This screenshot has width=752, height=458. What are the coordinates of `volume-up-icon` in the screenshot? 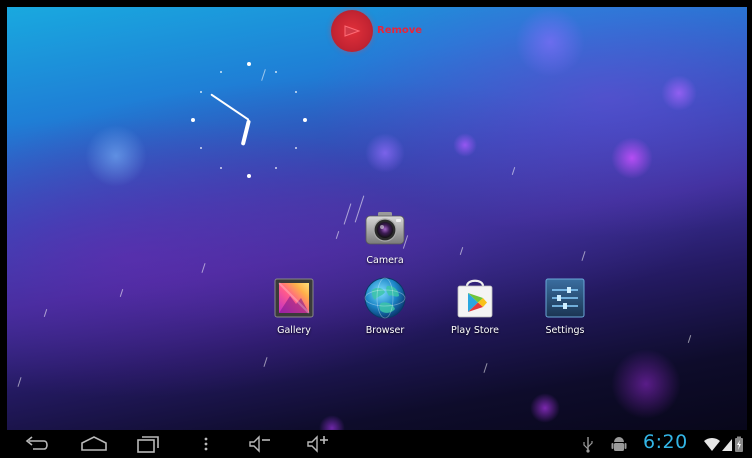 It's located at (317, 444).